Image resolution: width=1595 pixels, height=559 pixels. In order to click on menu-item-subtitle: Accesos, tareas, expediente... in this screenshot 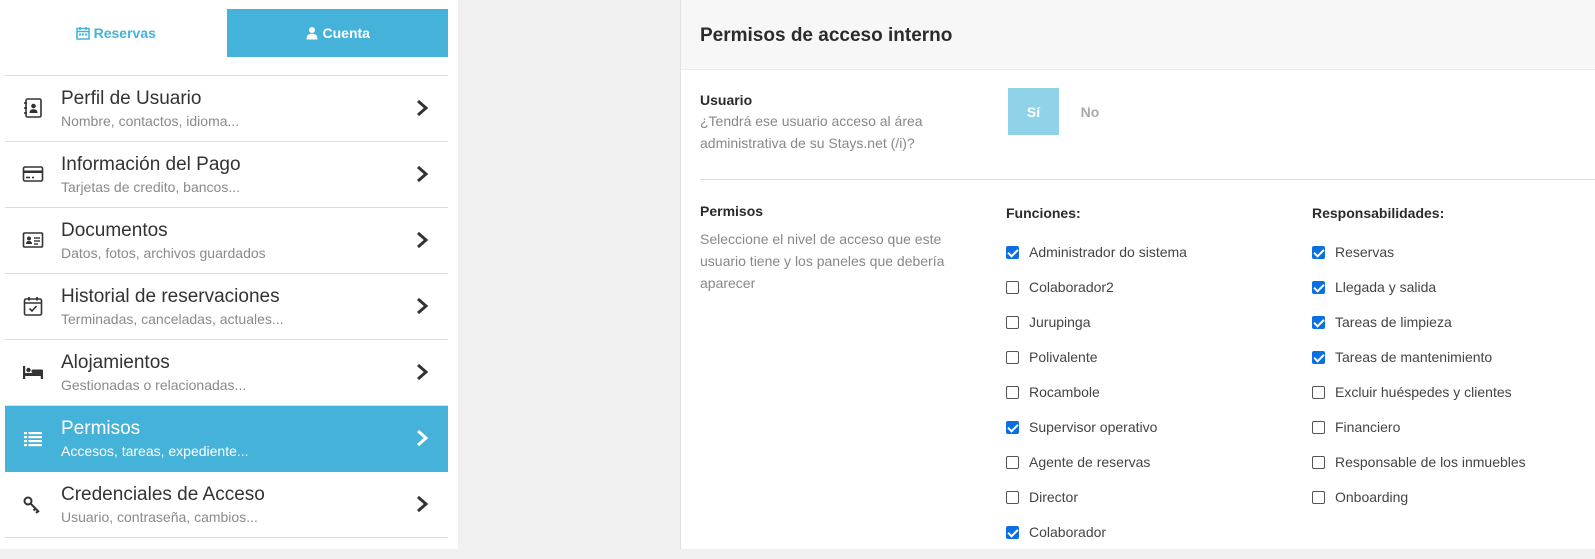, I will do `click(155, 451)`.